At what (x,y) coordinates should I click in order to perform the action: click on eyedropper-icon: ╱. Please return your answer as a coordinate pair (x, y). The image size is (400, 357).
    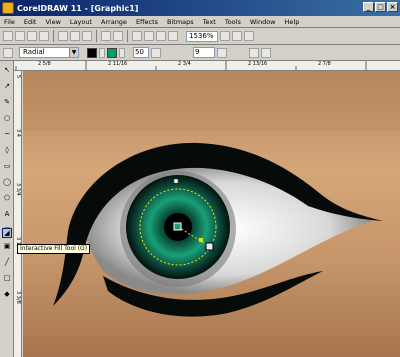
    Looking at the image, I should click on (7, 262).